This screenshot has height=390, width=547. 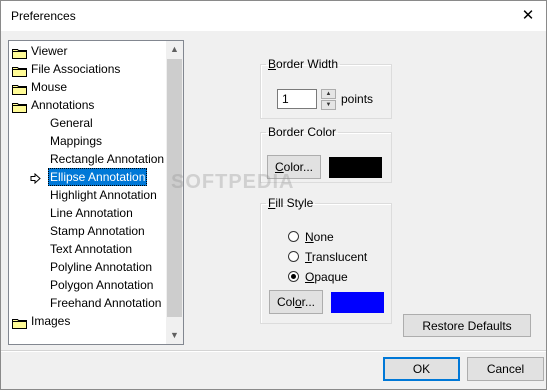 I want to click on tree-item-label: Images, so click(x=51, y=321).